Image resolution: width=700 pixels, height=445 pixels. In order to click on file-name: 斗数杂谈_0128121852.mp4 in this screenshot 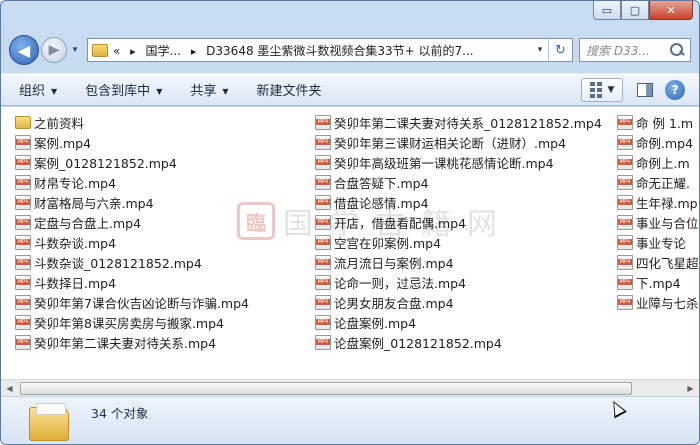, I will do `click(118, 263)`.